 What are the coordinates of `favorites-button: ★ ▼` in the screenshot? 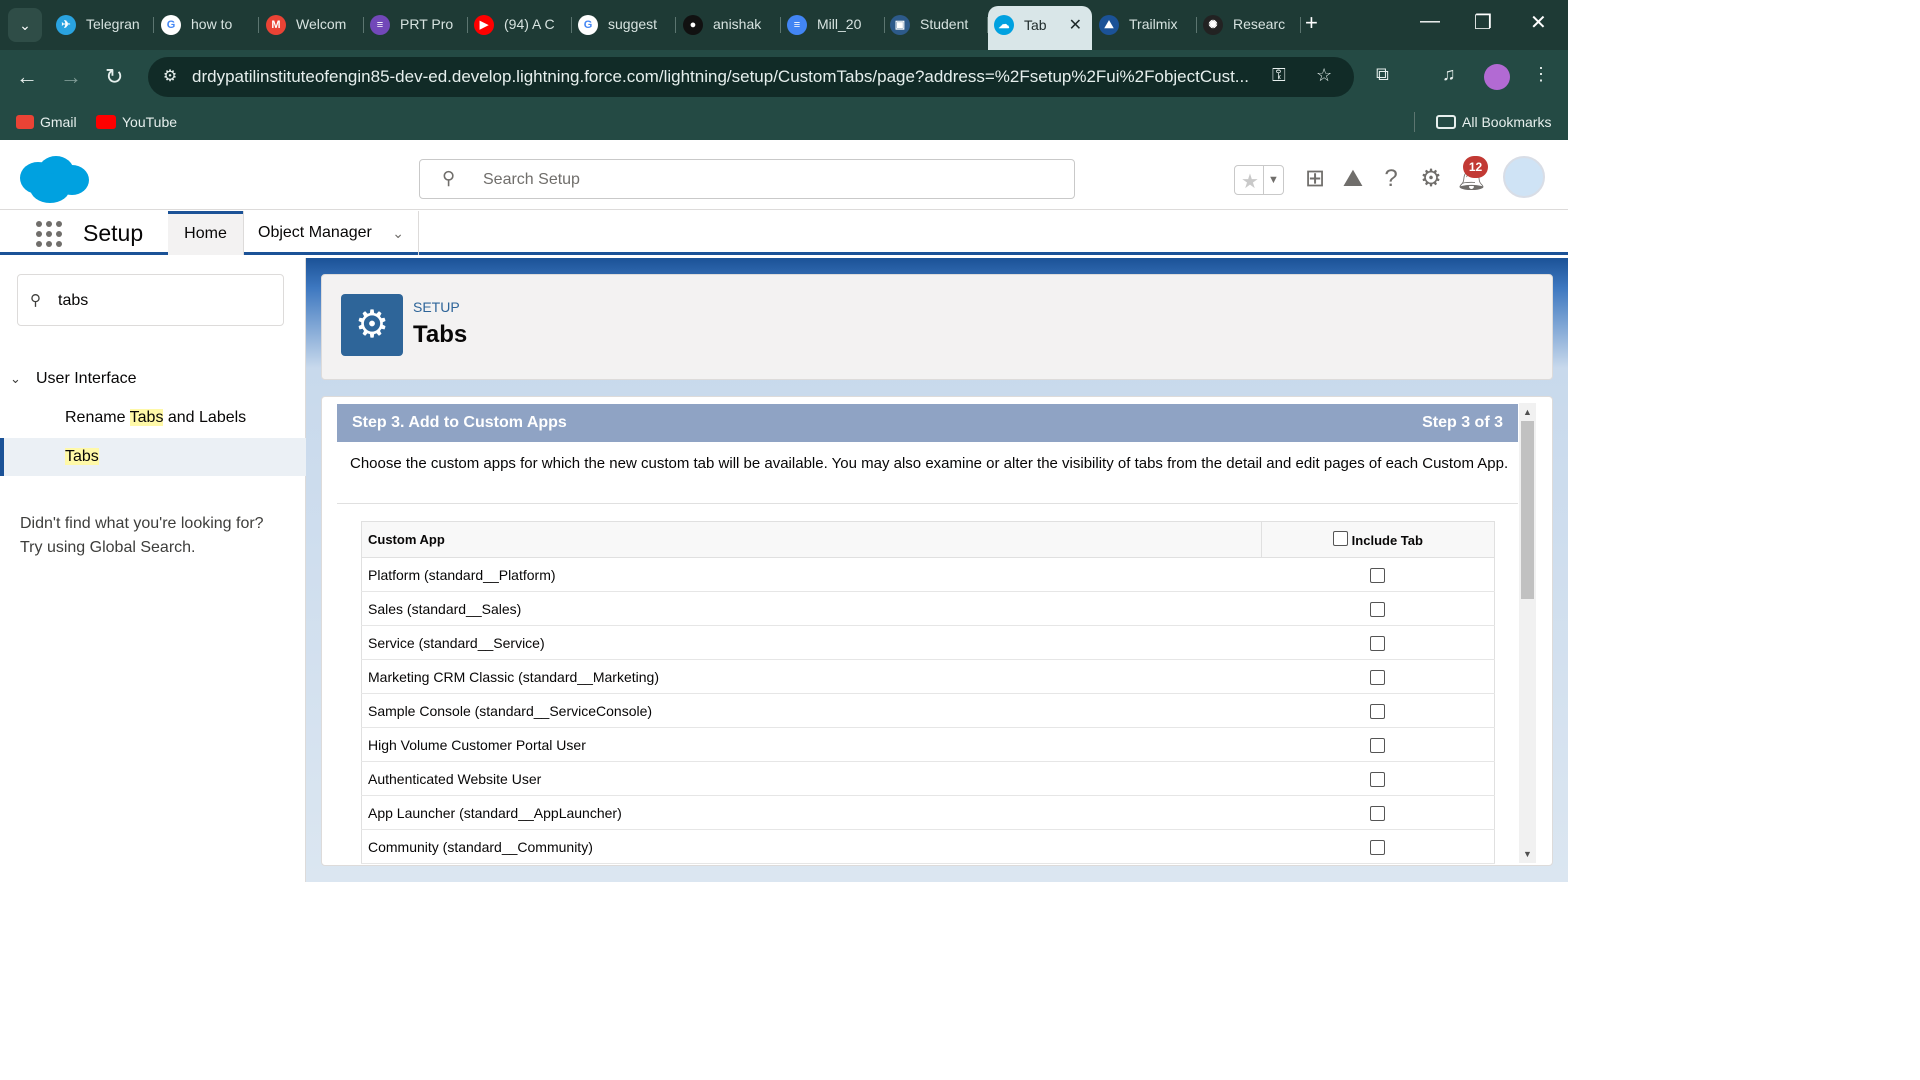 It's located at (1259, 180).